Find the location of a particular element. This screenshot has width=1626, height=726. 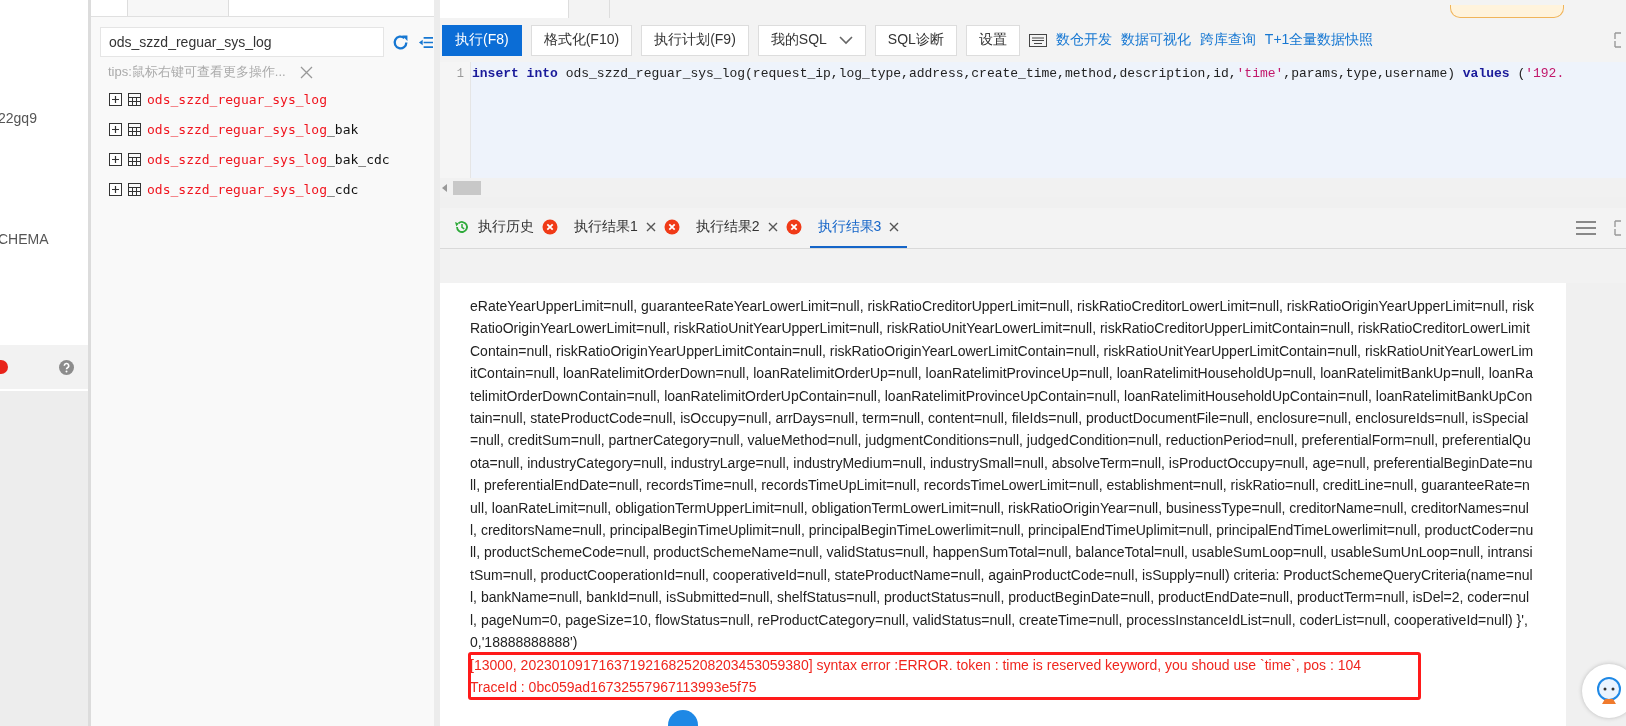

line-number: 1 is located at coordinates (460, 75).